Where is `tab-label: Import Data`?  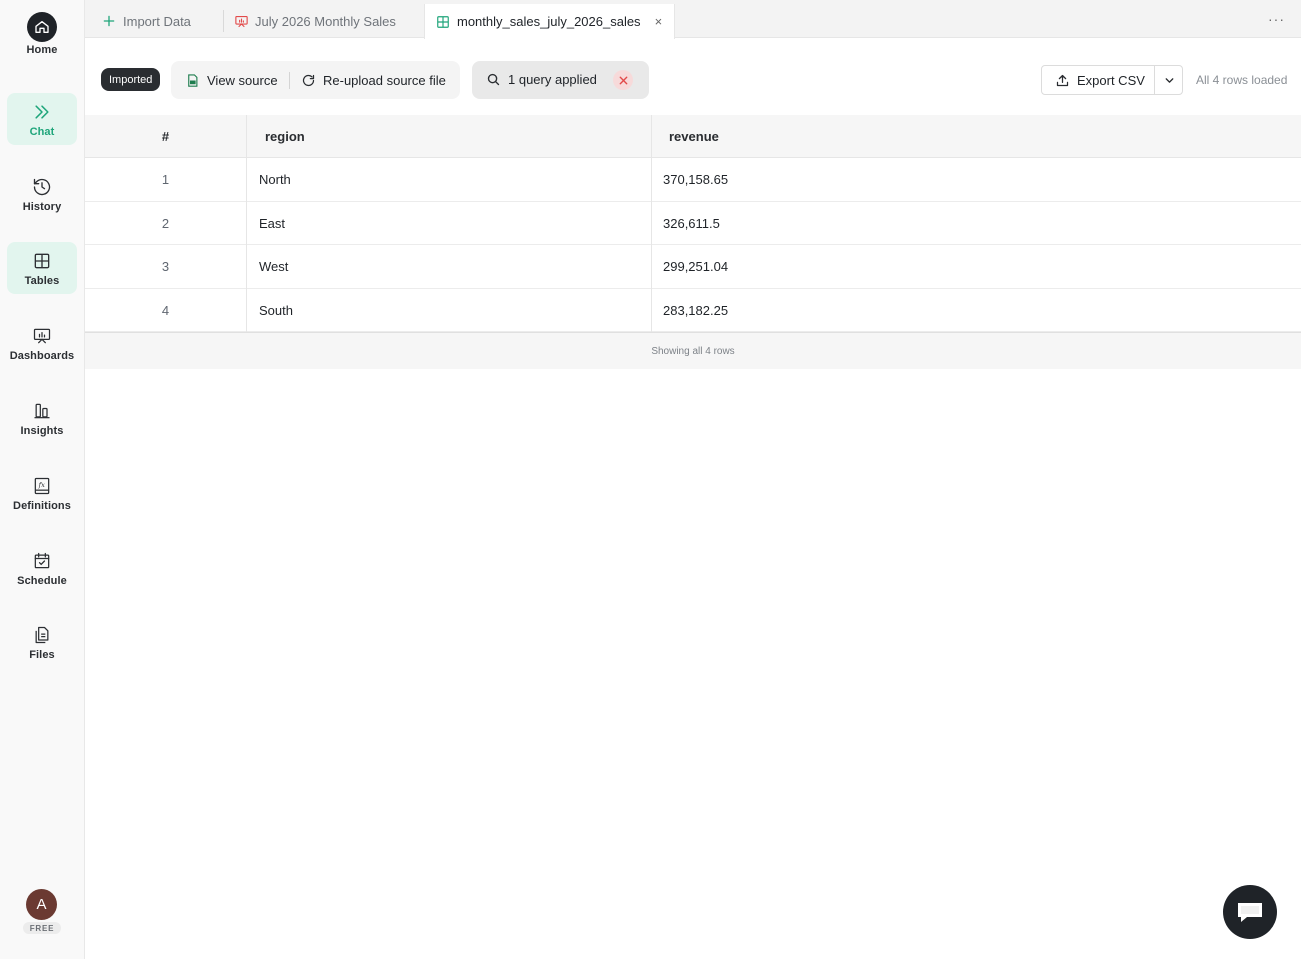
tab-label: Import Data is located at coordinates (157, 21).